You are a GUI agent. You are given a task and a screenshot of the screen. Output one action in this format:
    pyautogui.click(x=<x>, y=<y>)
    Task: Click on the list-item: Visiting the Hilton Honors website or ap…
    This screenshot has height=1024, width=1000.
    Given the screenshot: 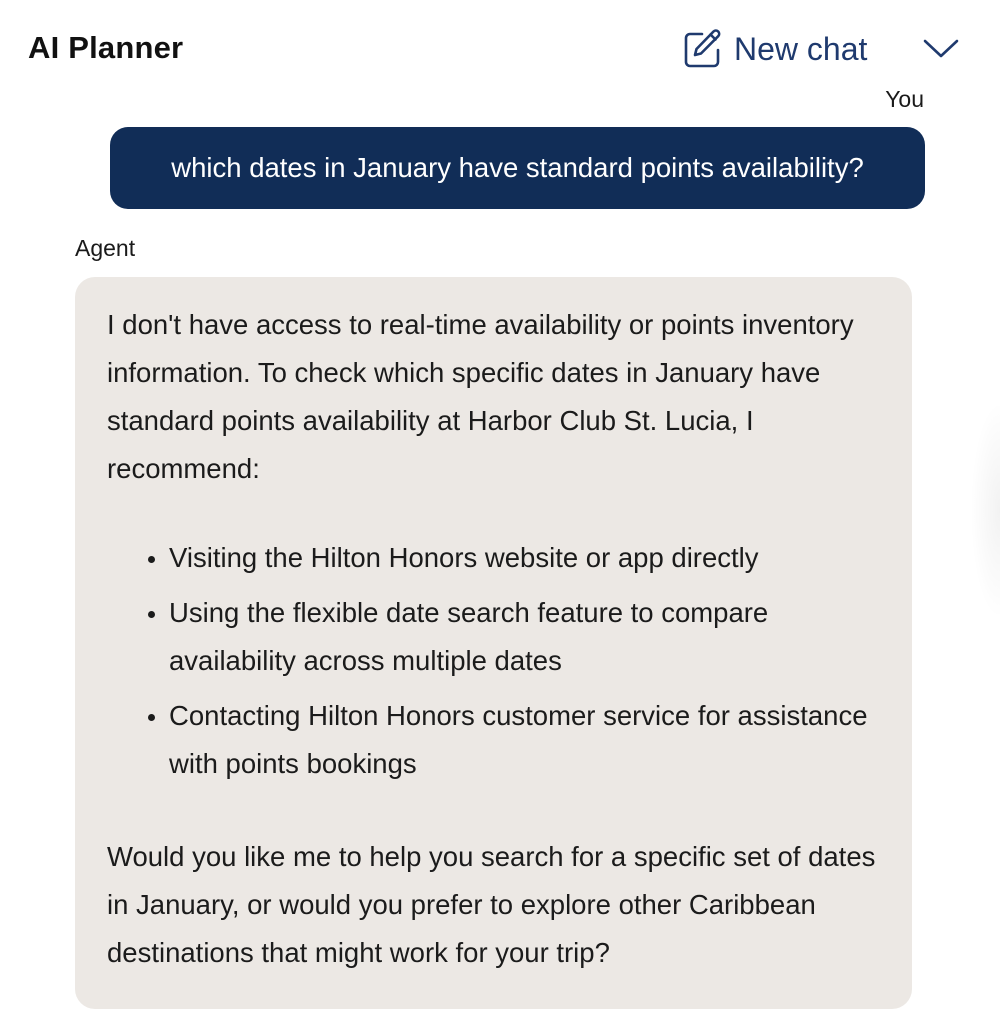 What is the action you would take?
    pyautogui.click(x=525, y=558)
    